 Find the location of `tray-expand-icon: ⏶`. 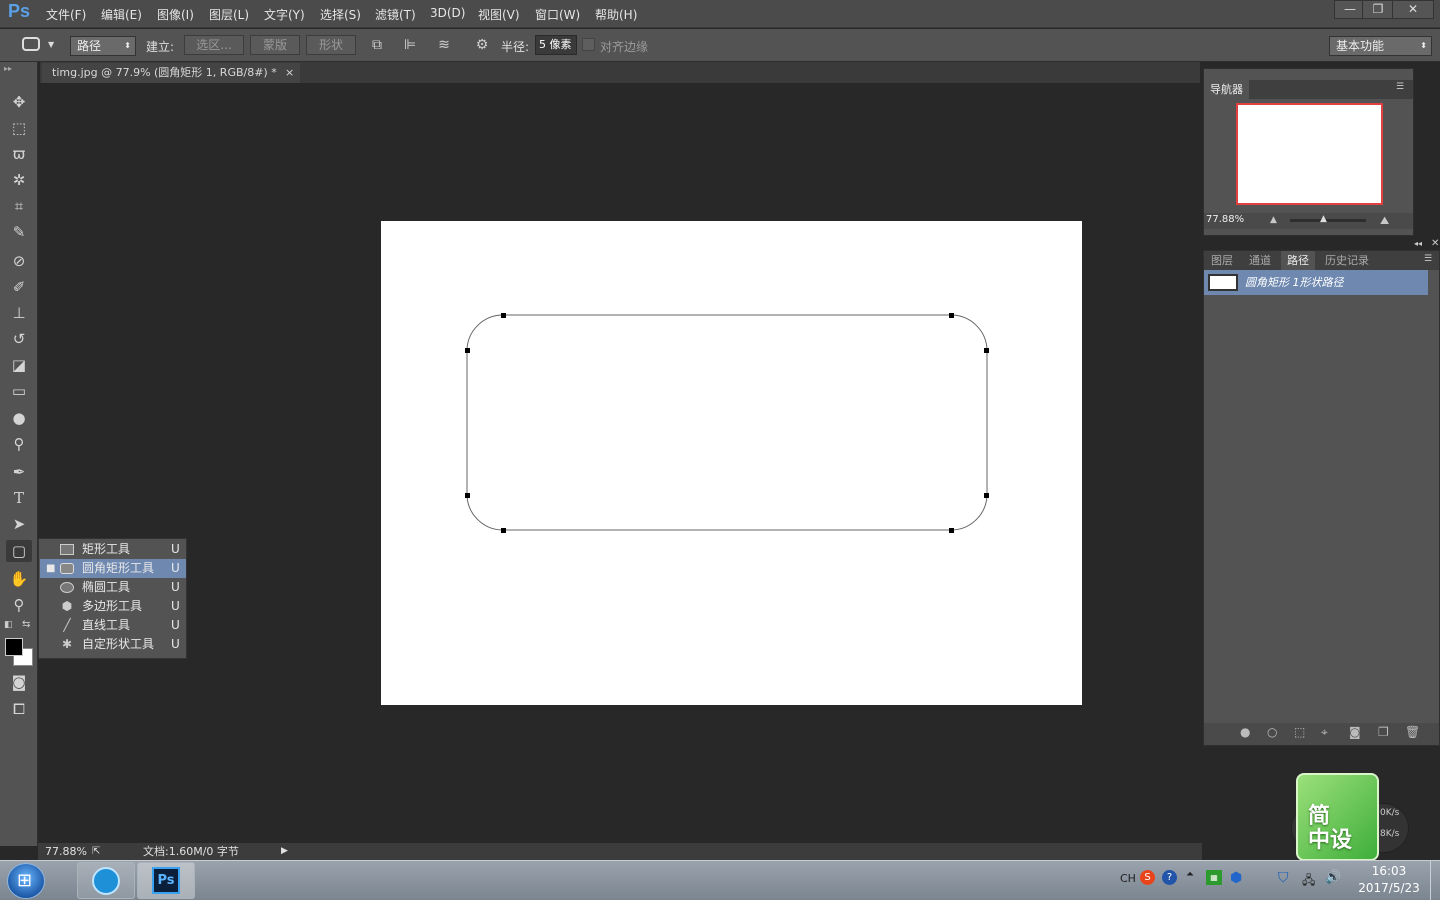

tray-expand-icon: ⏶ is located at coordinates (1190, 874).